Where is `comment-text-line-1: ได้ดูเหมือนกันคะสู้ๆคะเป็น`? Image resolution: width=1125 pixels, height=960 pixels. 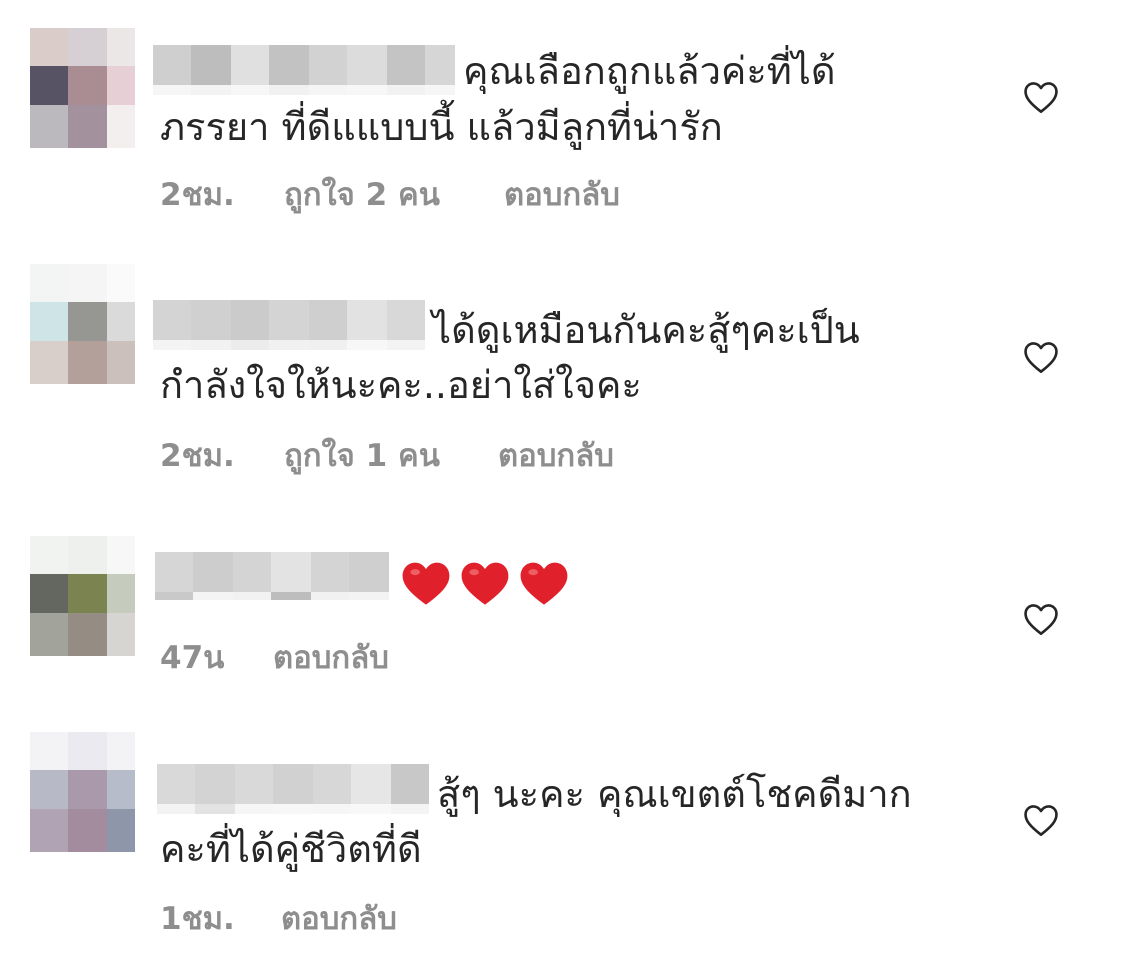
comment-text-line-1: ได้ดูเหมือนกันคะสู้ๆคะเป็น is located at coordinates (646, 330).